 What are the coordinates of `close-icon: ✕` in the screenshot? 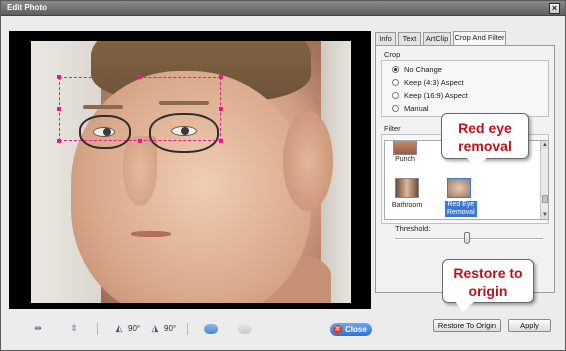 It's located at (337, 329).